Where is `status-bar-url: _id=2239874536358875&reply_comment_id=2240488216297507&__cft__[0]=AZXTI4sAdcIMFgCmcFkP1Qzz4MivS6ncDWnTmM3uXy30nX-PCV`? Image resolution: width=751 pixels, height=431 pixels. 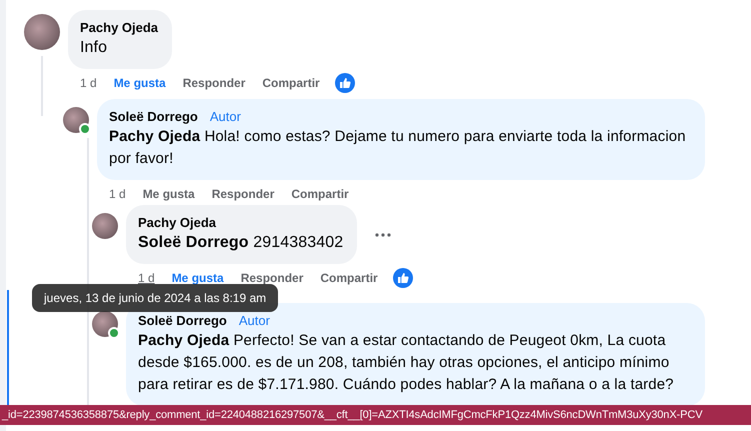
status-bar-url: _id=2239874536358875&reply_comment_id=2240488216297507&__cft__[0]=AZXTI4sAdcIMFgCmcFkP1Qzz4MivS6ncDWnTmM3uXy30nX-PCV is located at coordinates (375, 415).